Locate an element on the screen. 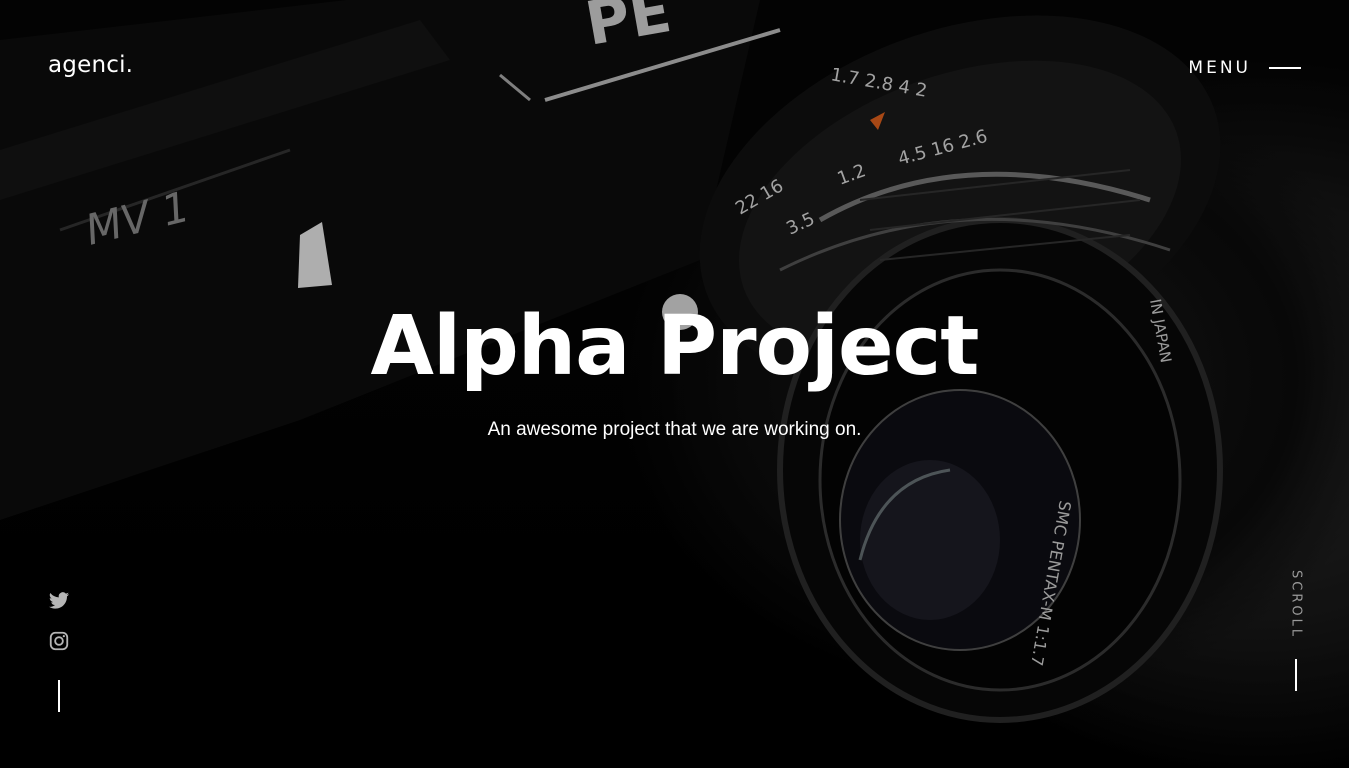 The image size is (1349, 768). twitter-icon is located at coordinates (59, 601).